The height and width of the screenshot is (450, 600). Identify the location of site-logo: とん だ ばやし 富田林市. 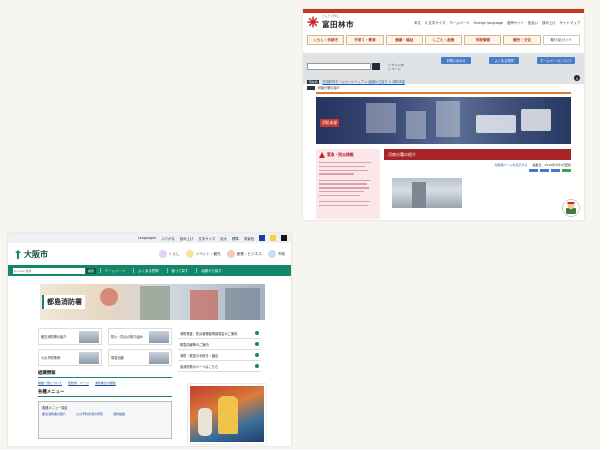
(330, 22).